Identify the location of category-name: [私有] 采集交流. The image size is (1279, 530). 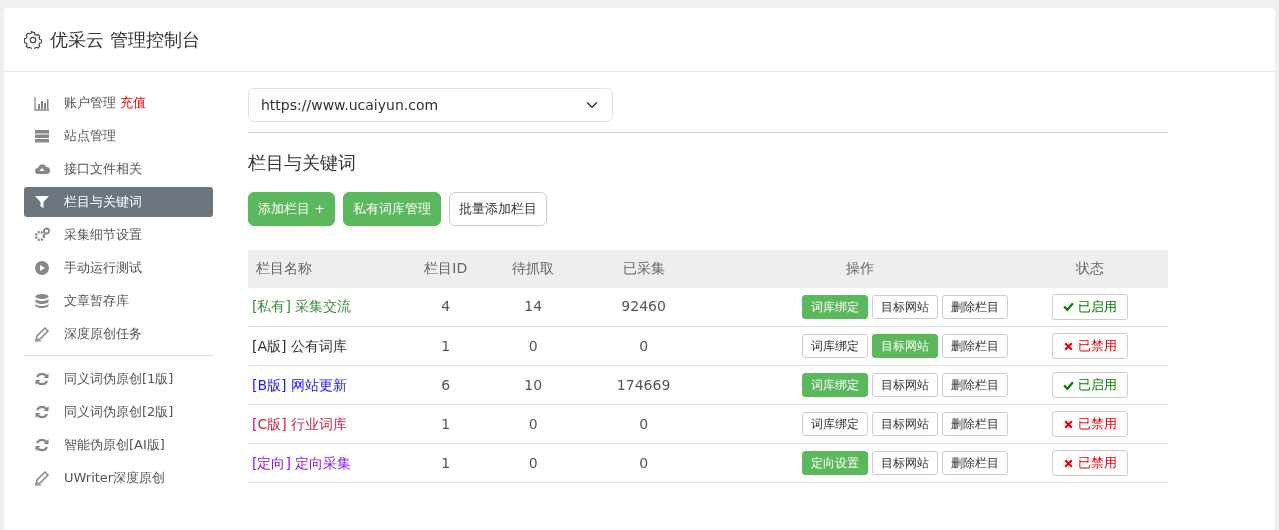
(326, 307).